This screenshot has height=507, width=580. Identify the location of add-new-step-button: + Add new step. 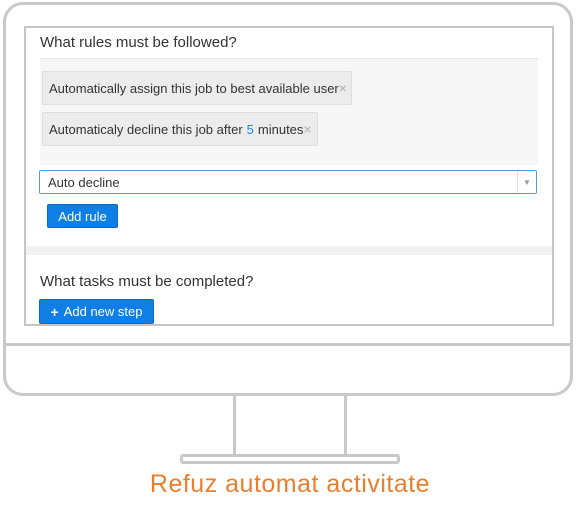
(96, 311).